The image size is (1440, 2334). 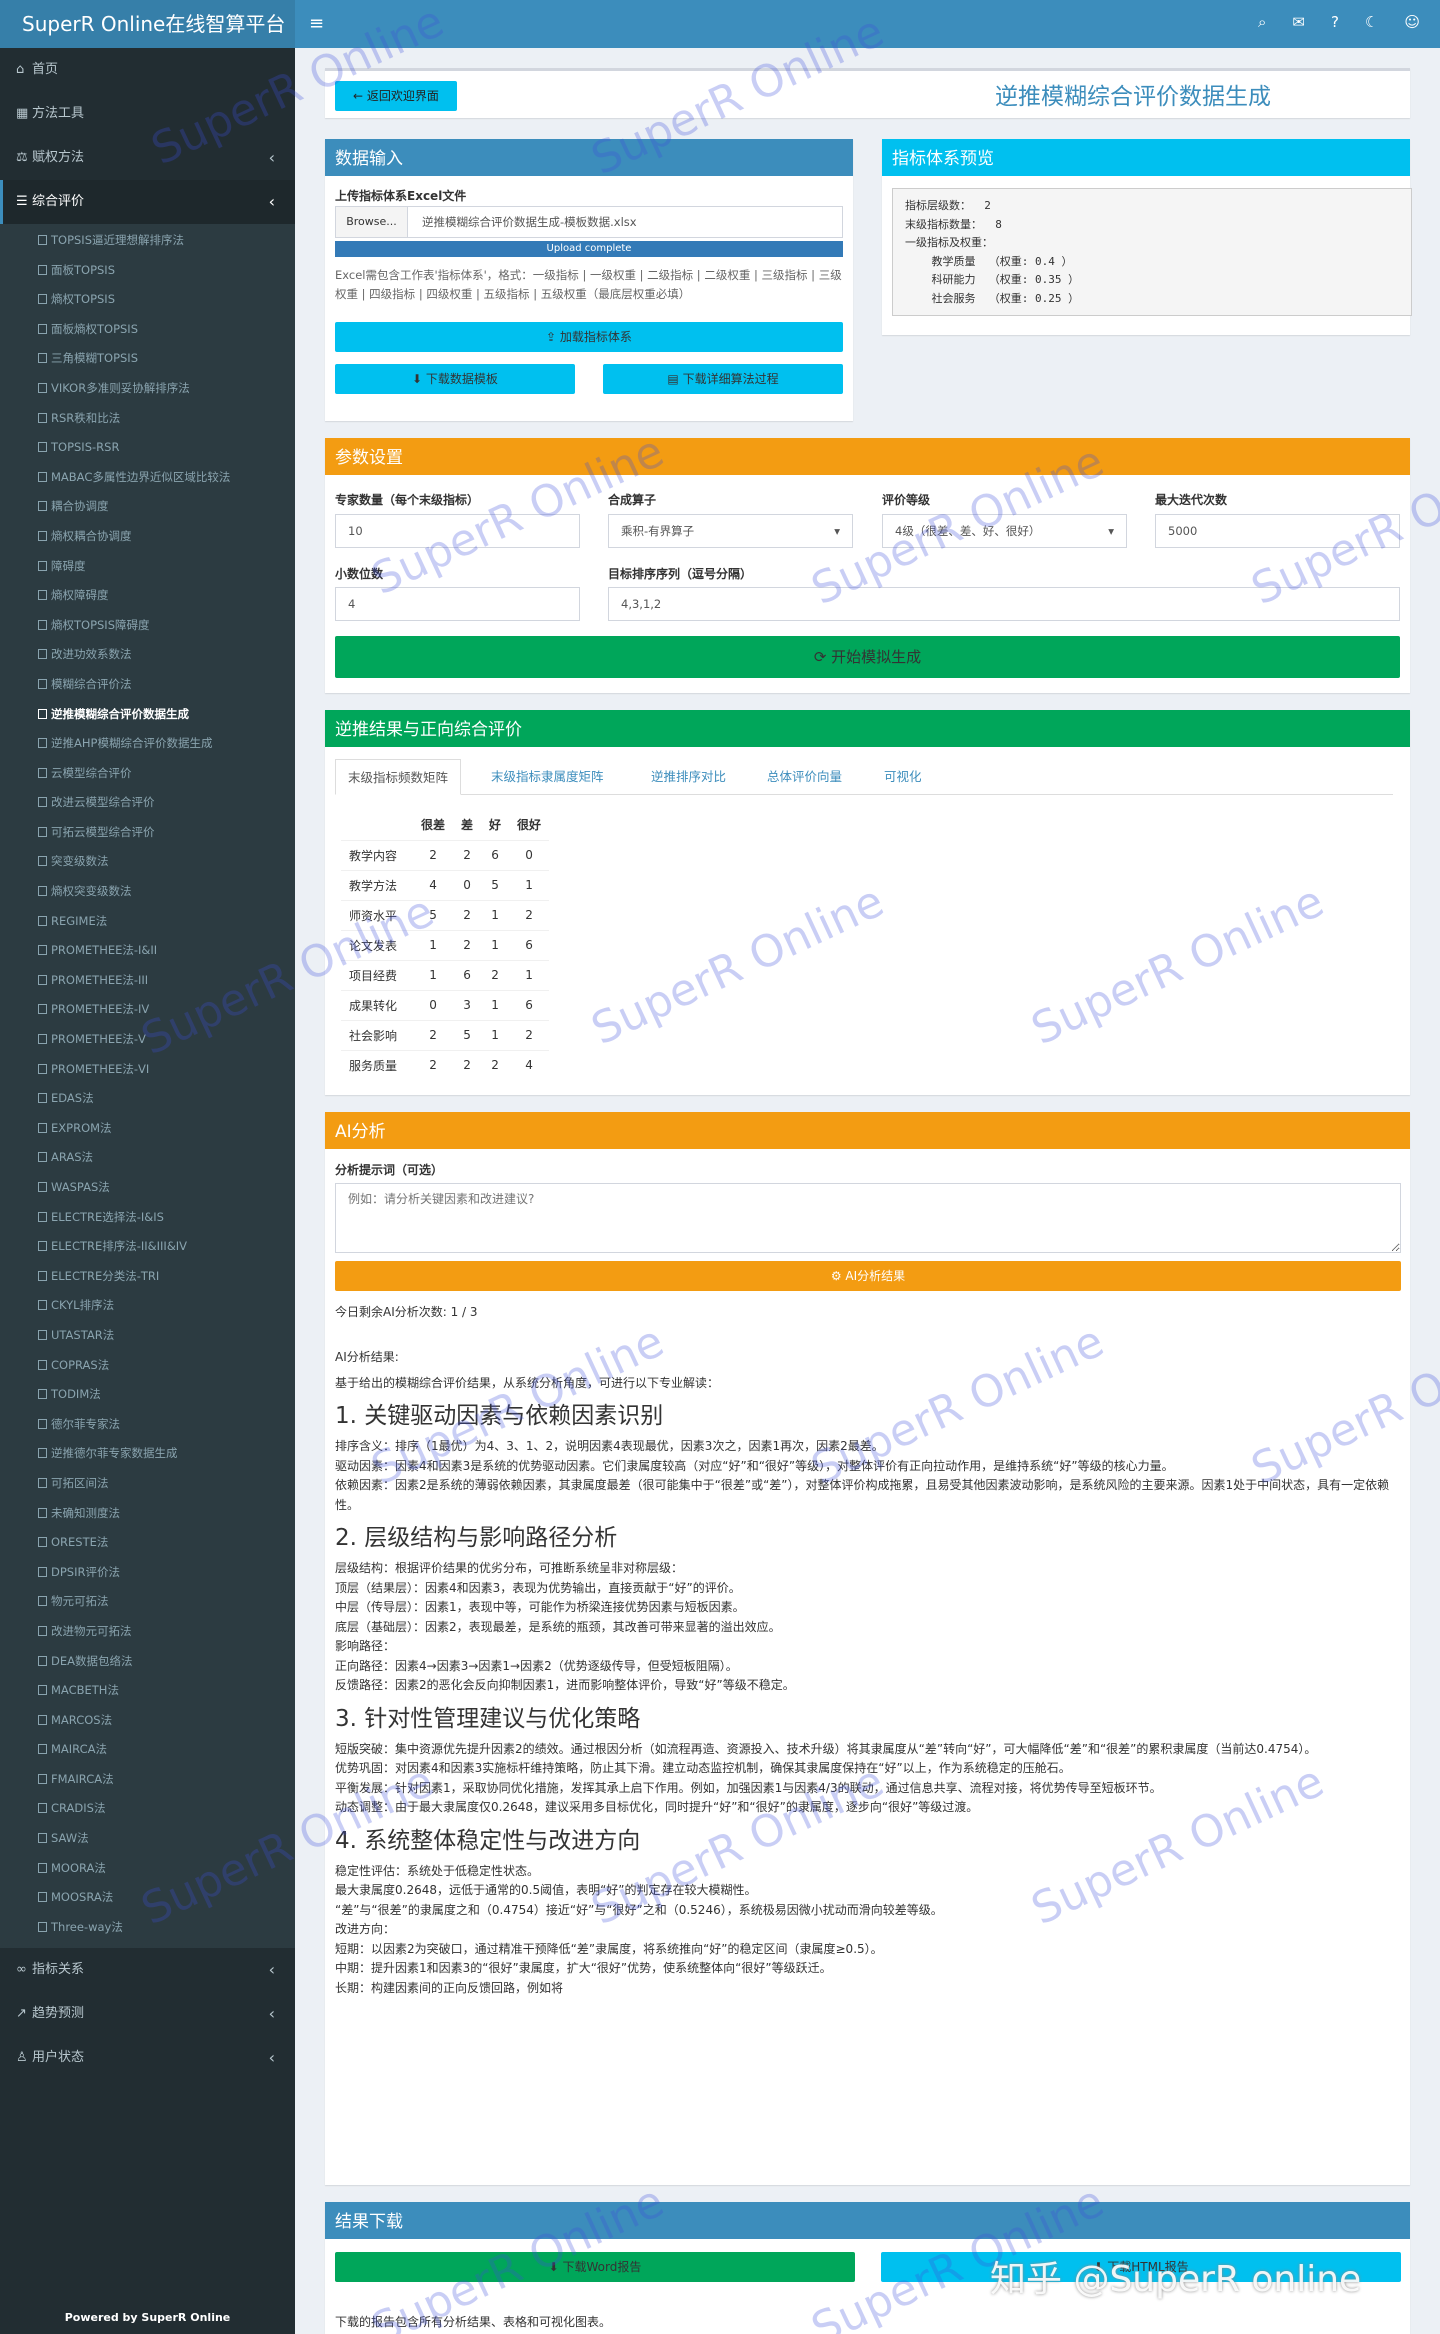 I want to click on table-header, so click(x=377, y=825).